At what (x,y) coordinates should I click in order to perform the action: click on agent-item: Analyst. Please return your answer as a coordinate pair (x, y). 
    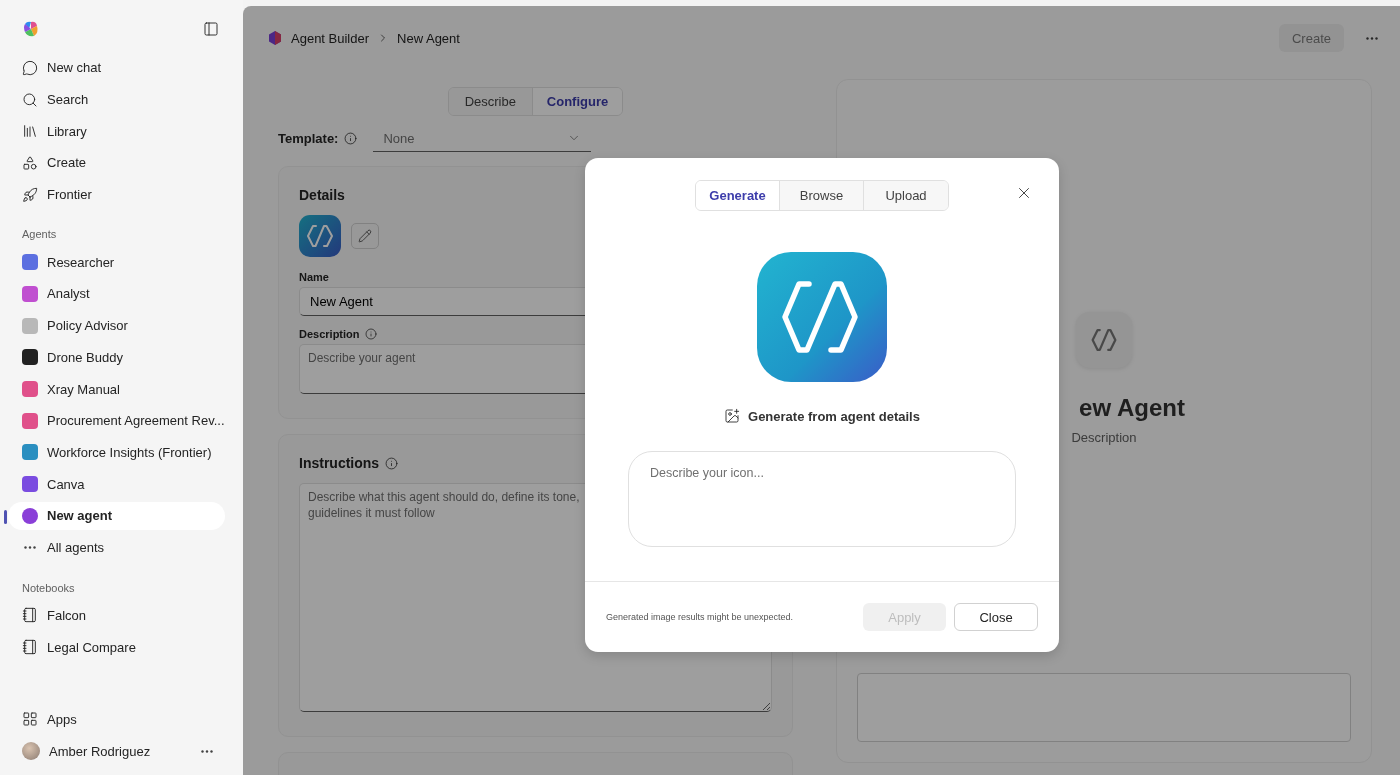
    Looking at the image, I should click on (116, 294).